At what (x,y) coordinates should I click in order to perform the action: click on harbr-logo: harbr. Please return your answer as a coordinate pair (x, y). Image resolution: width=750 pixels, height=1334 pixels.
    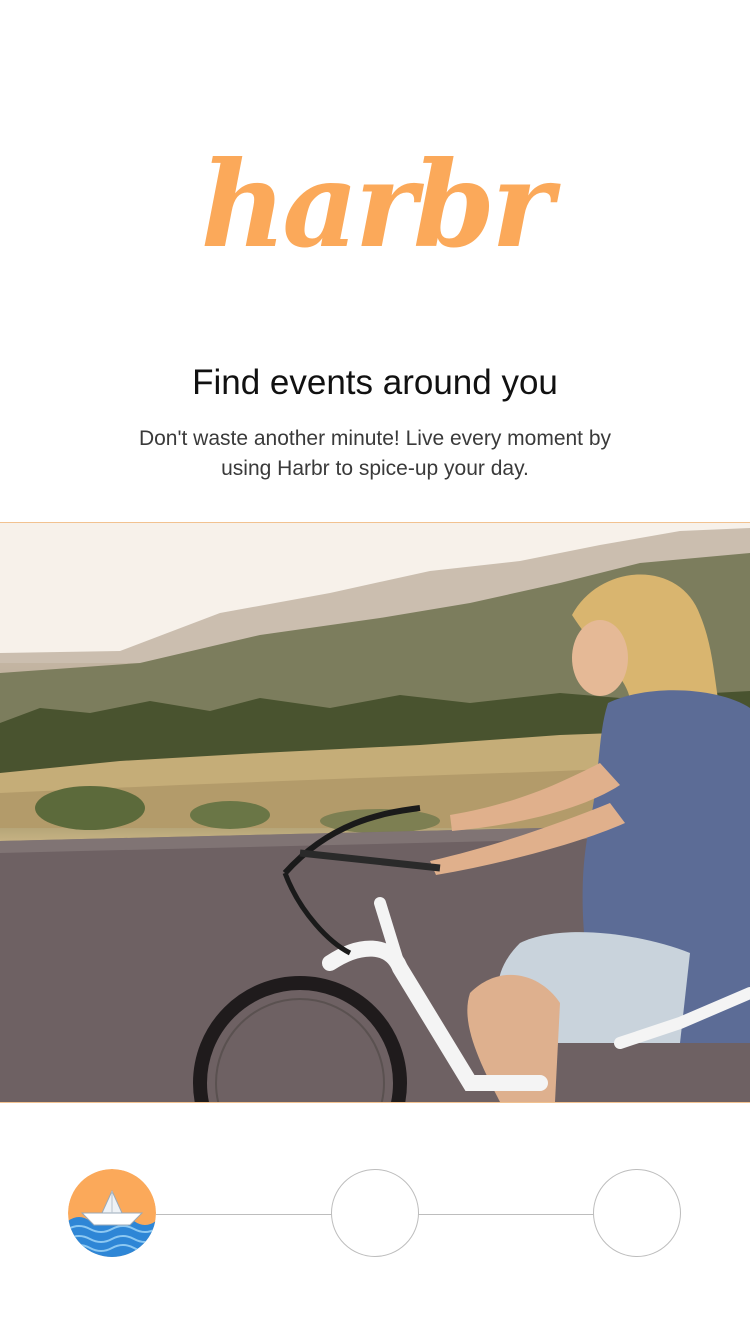
    Looking at the image, I should click on (376, 204).